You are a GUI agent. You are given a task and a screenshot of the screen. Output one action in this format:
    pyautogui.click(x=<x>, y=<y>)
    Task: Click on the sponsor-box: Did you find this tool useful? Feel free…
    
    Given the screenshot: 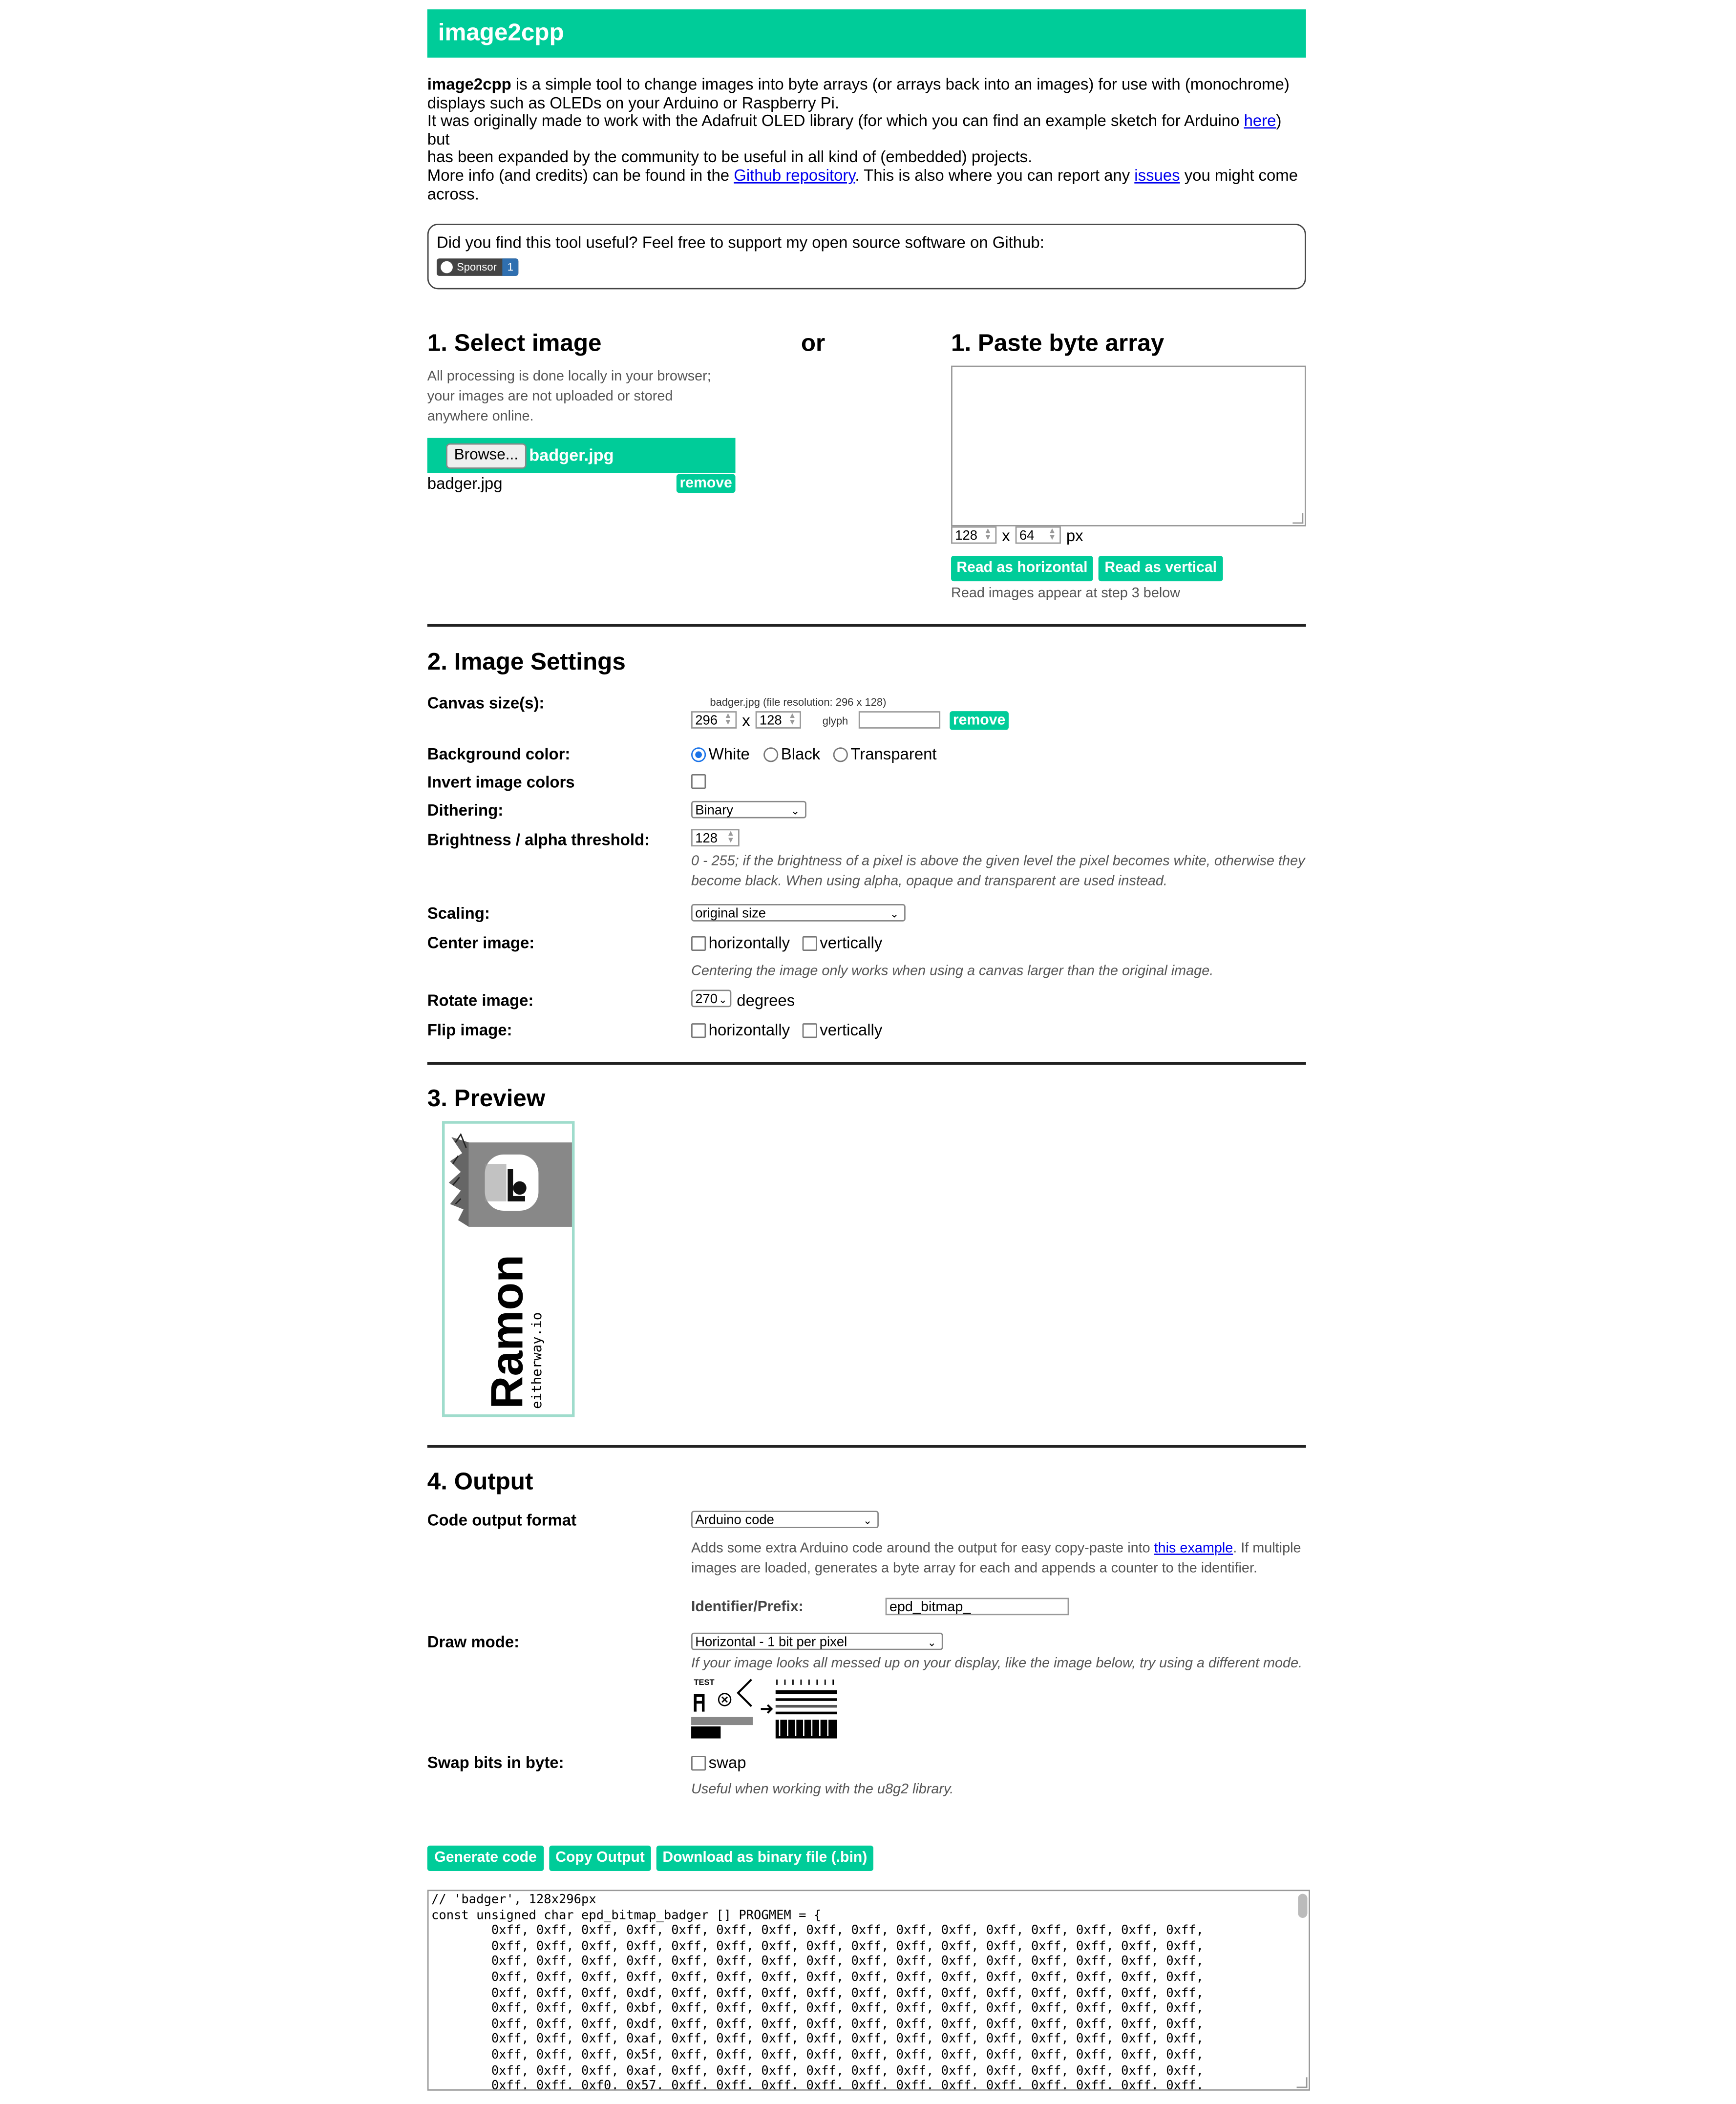 What is the action you would take?
    pyautogui.click(x=866, y=256)
    